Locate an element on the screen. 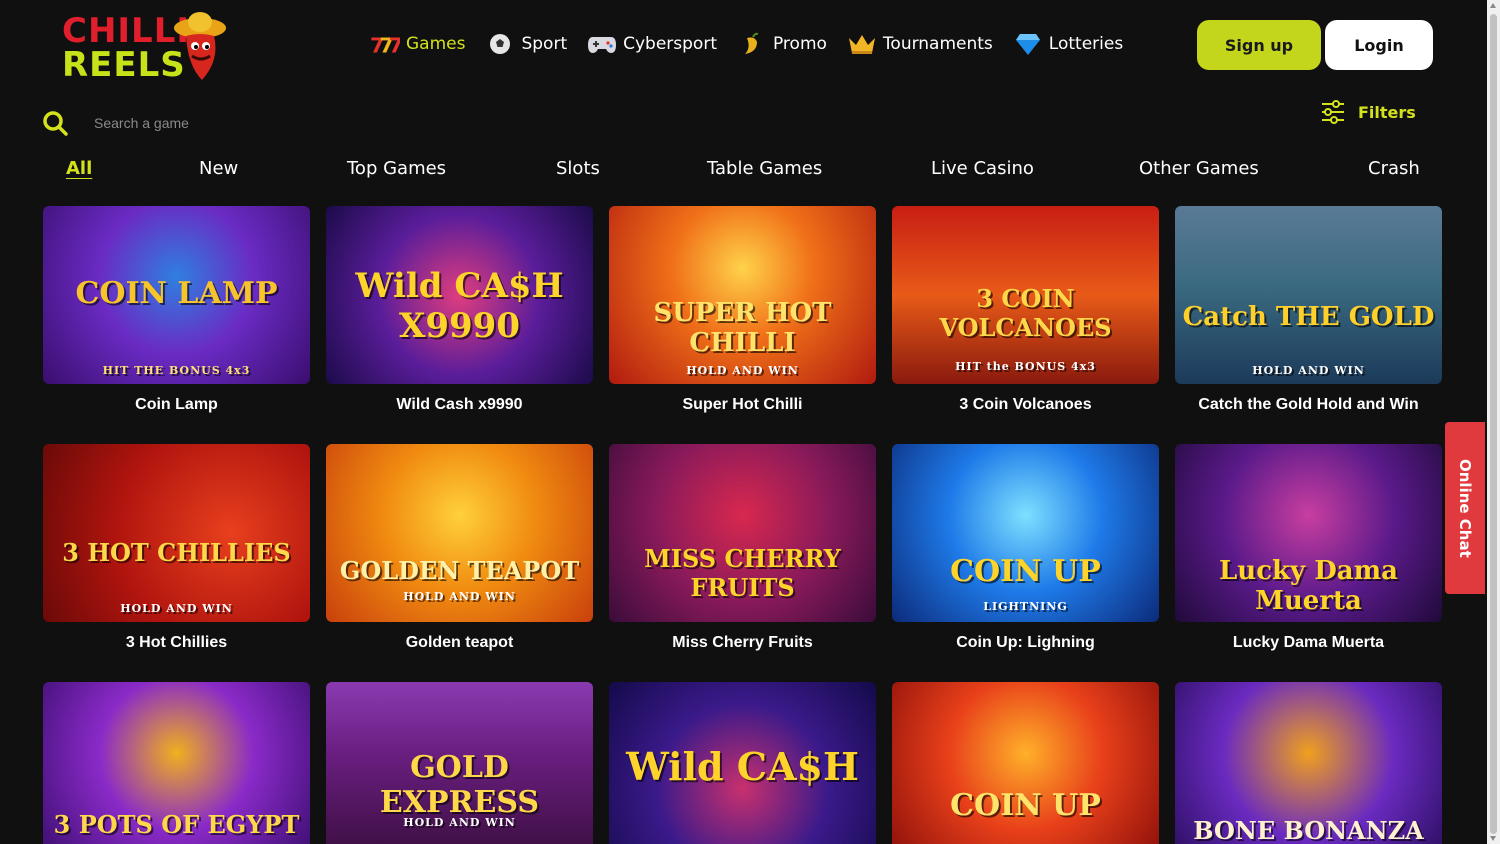 The height and width of the screenshot is (844, 1500). game-thumbnail: 3 POTS OF EGYPT is located at coordinates (176, 763).